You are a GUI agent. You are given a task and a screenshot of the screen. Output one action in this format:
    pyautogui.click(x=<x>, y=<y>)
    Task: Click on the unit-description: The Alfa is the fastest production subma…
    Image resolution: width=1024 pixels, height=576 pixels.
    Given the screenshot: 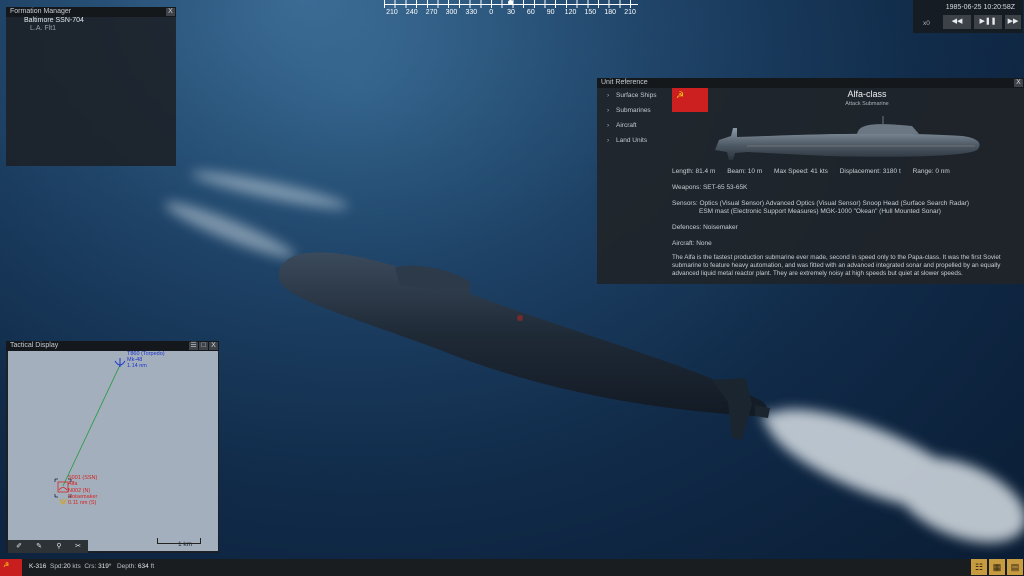 What is the action you would take?
    pyautogui.click(x=836, y=265)
    